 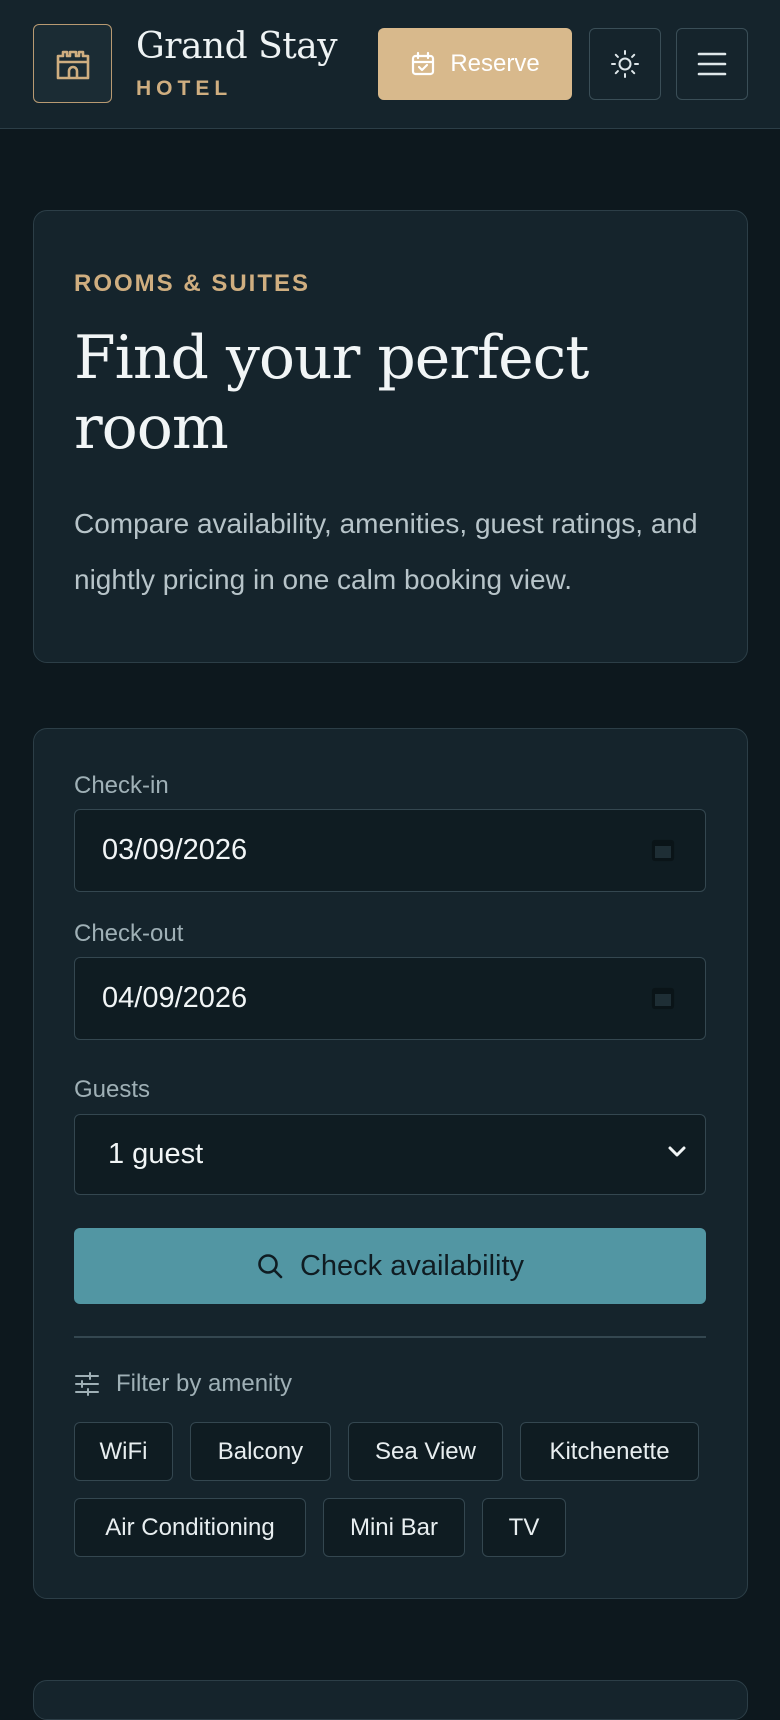 I want to click on amenity-filter-heading: Filter by amenity, so click(x=183, y=1384).